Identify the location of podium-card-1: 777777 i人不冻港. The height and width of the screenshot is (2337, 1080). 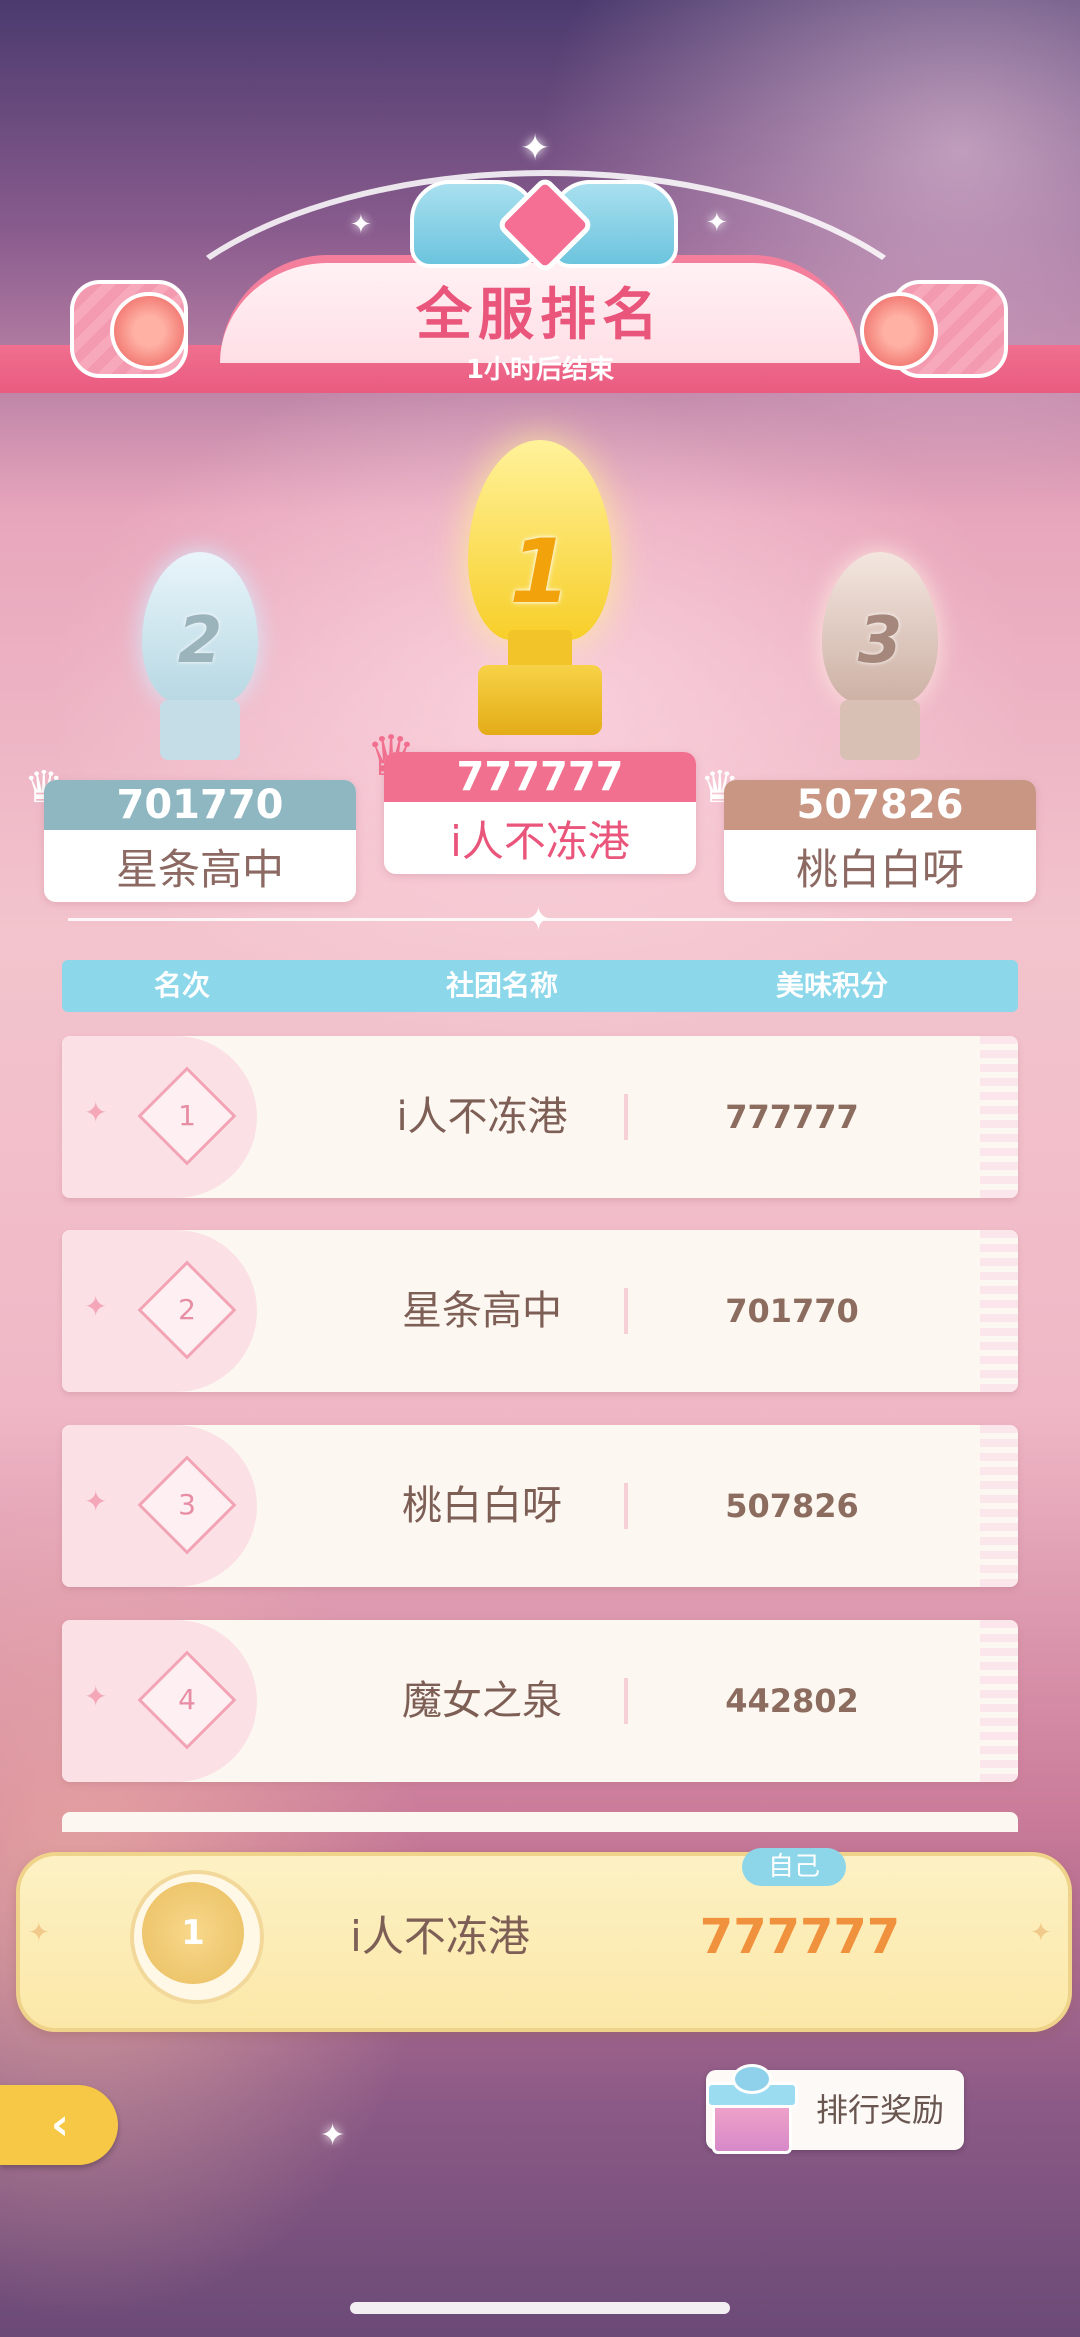
(540, 813).